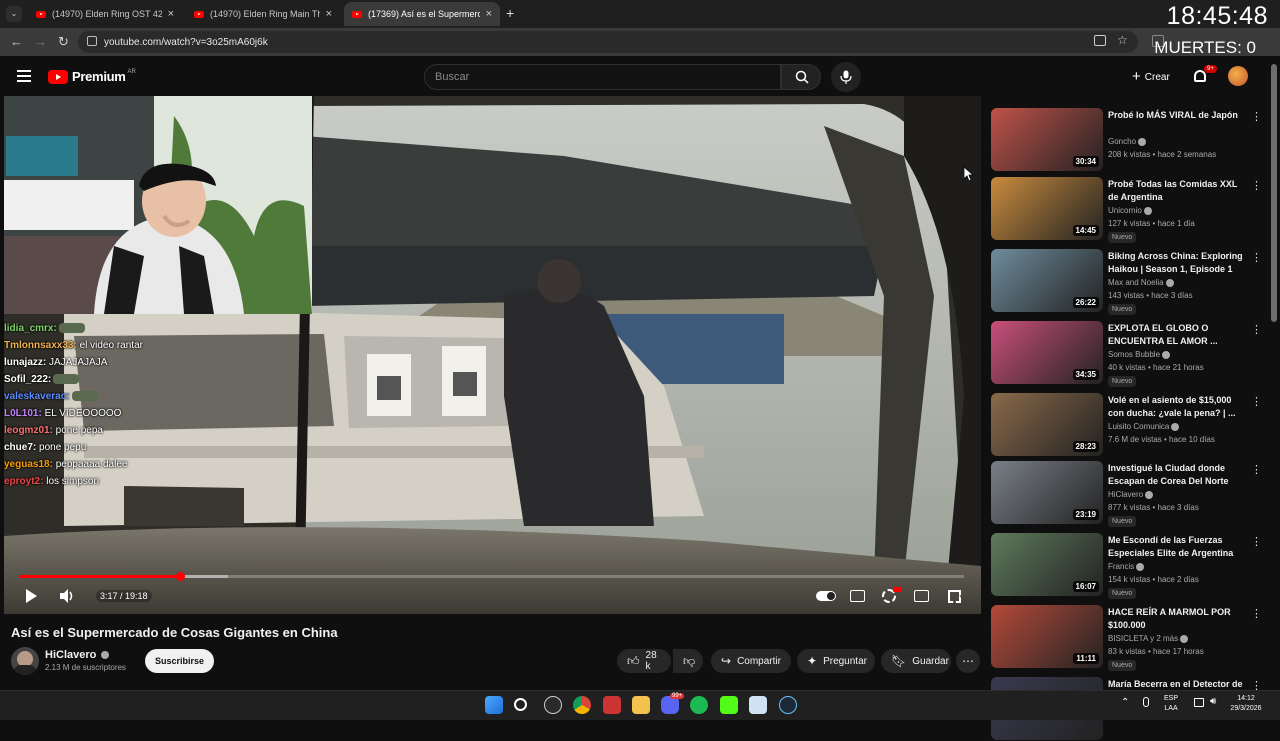 Image resolution: width=1280 pixels, height=741 pixels. What do you see at coordinates (968, 661) in the screenshot?
I see `more-actions-button: ⋯` at bounding box center [968, 661].